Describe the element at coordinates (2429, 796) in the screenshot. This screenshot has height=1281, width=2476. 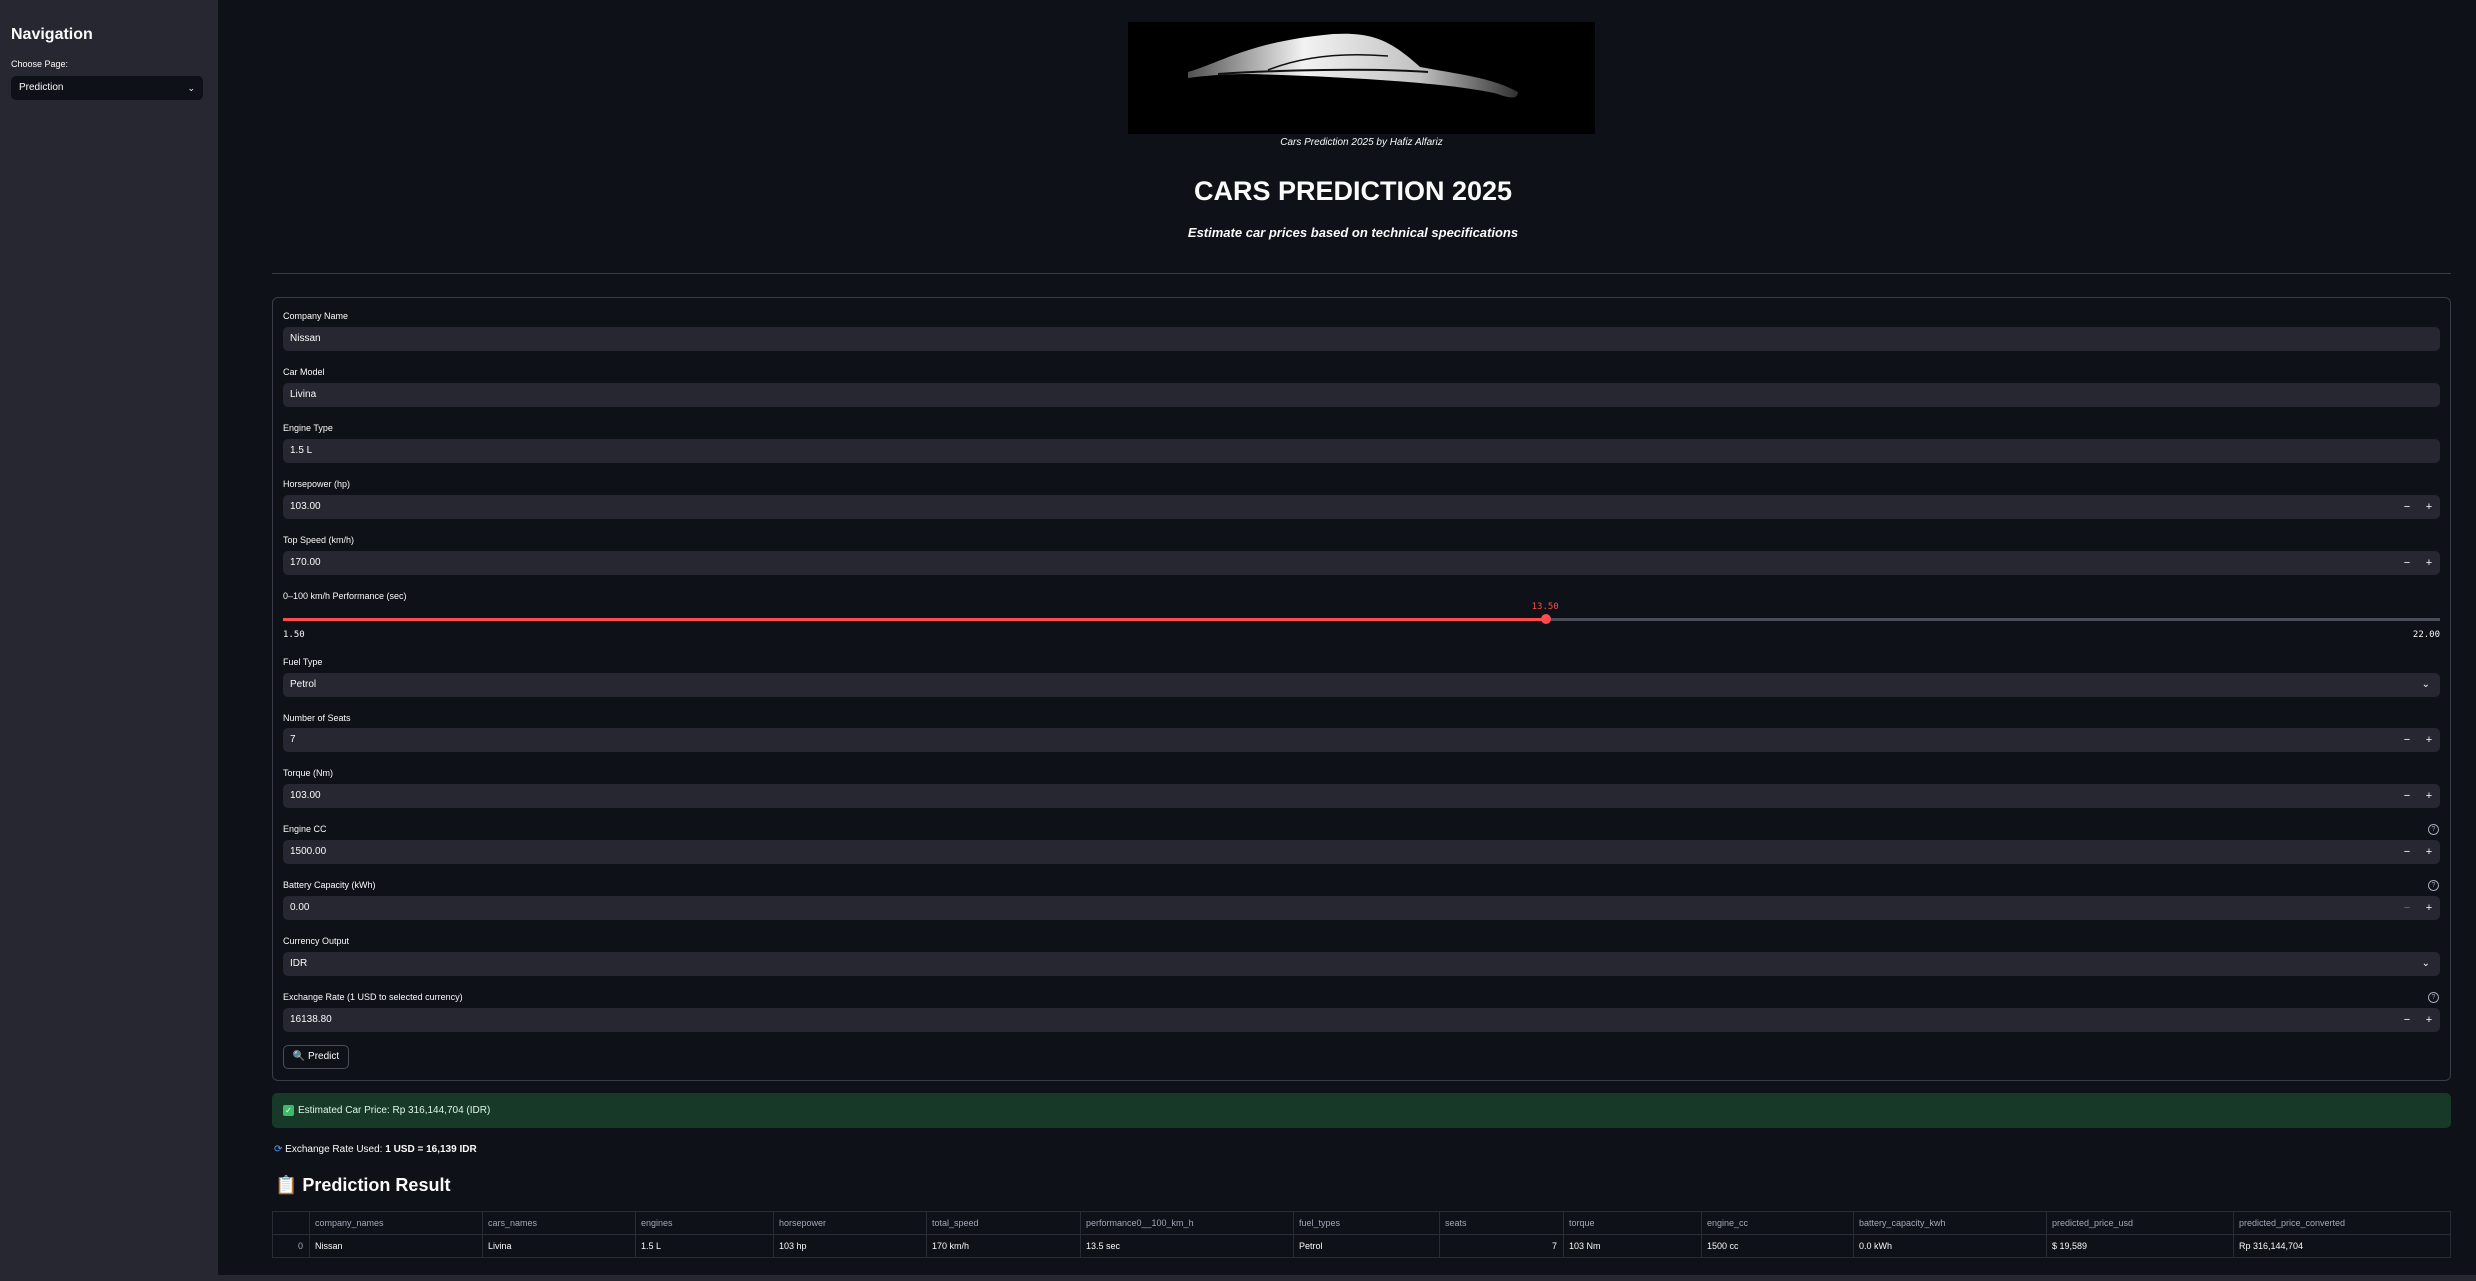
I see `torque-increment-button: +` at that location.